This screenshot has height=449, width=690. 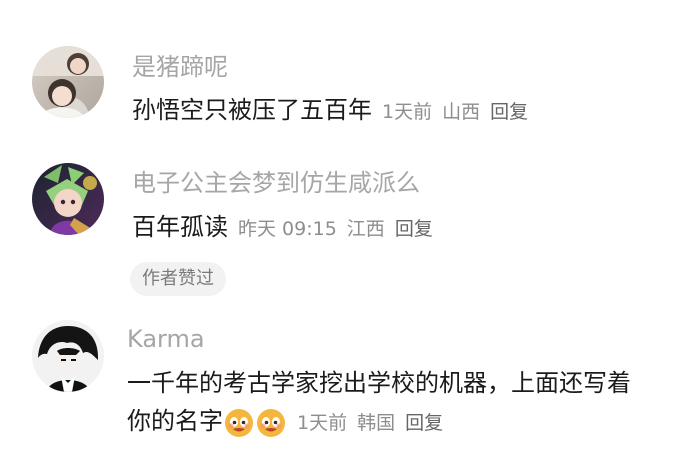 I want to click on comment-username: 电子公主会梦到仿生咸派么, so click(x=276, y=183).